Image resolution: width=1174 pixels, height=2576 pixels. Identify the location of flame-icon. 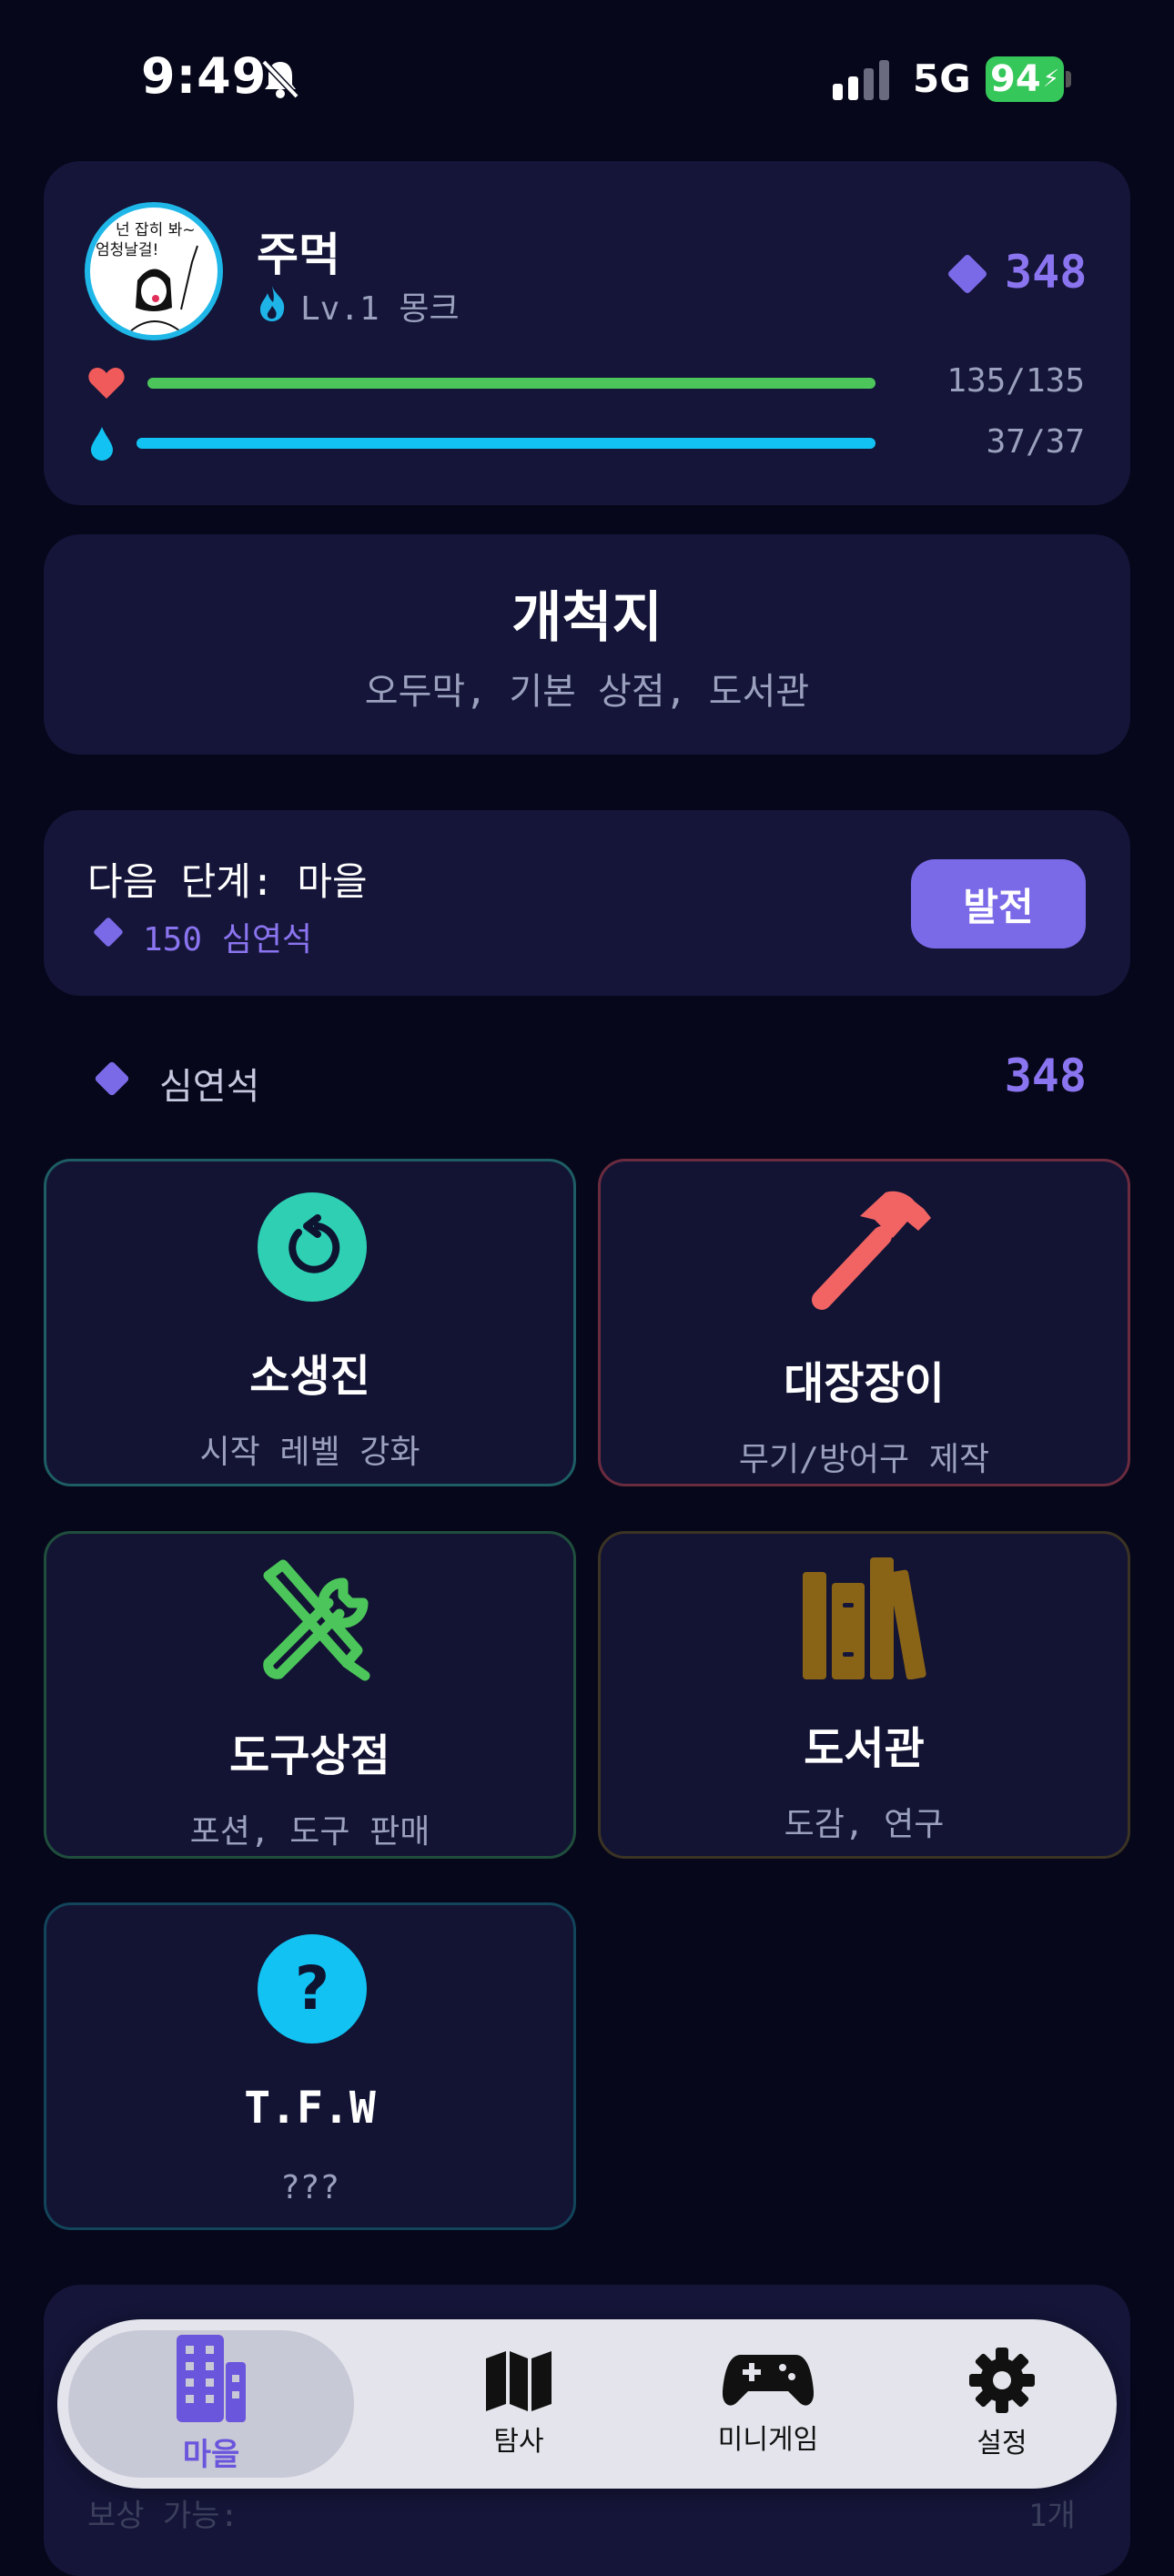
(272, 303).